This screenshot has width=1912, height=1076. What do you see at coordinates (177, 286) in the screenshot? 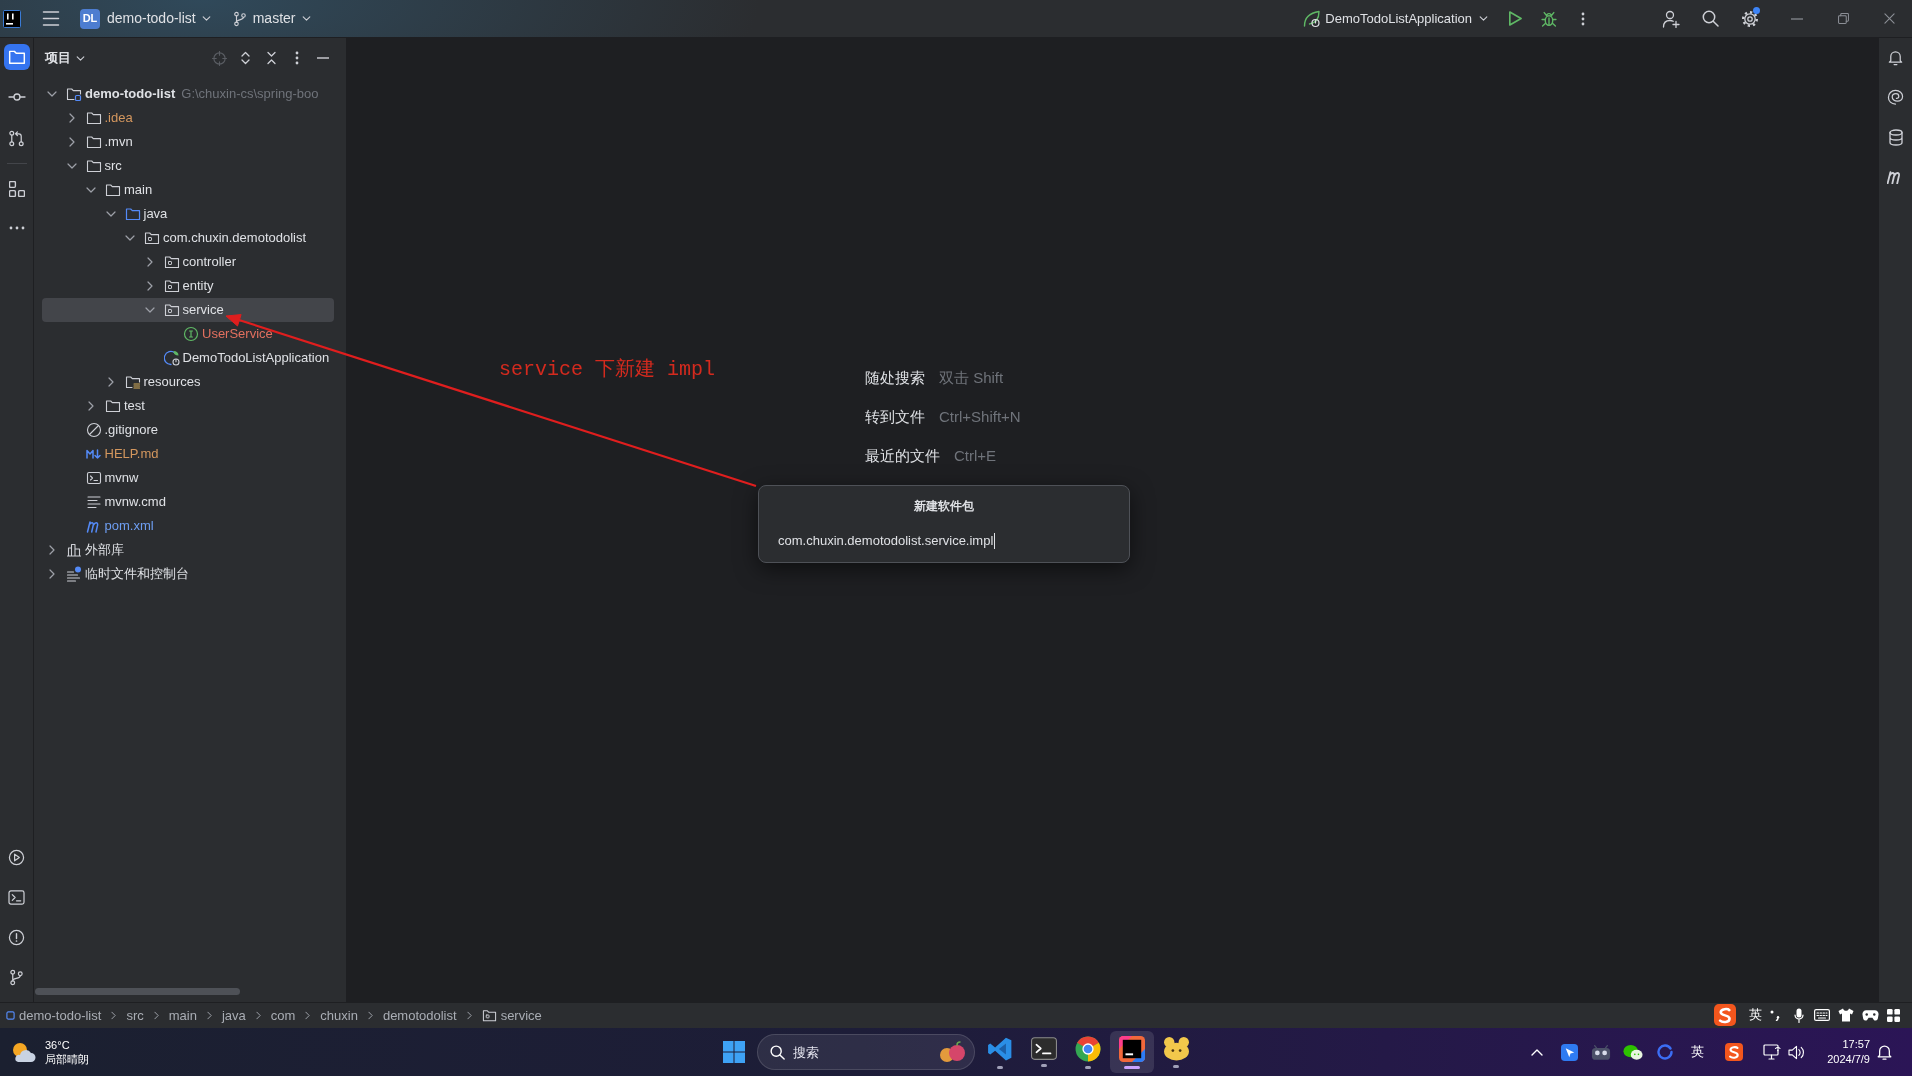
I see `tree-item: entity` at bounding box center [177, 286].